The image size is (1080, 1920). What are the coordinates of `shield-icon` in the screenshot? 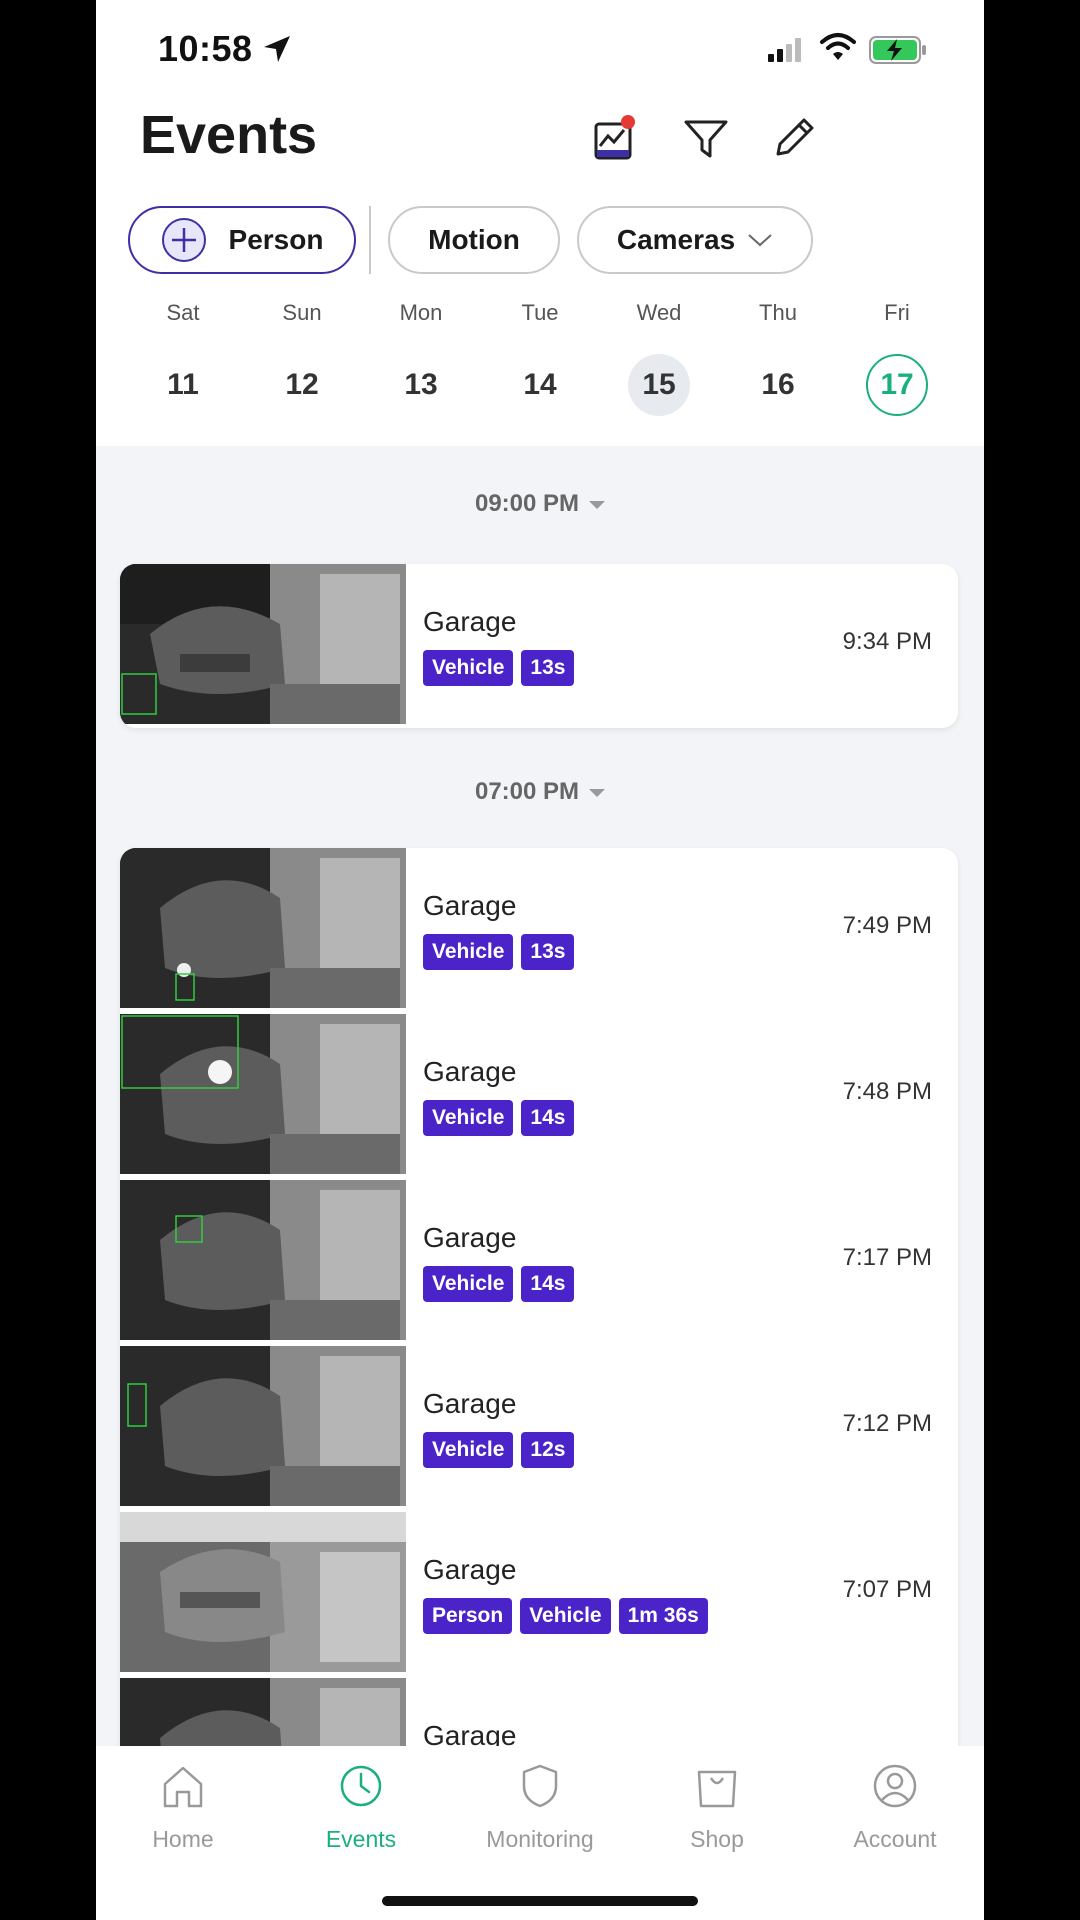 It's located at (540, 1786).